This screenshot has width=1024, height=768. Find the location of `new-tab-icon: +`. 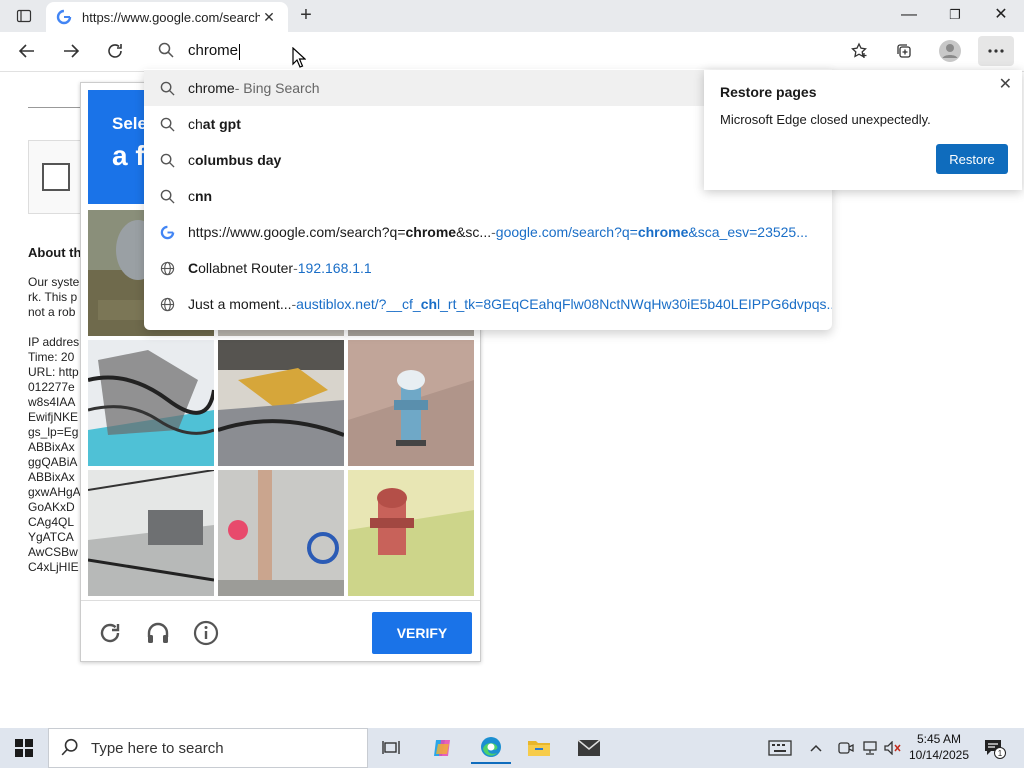

new-tab-icon: + is located at coordinates (306, 16).